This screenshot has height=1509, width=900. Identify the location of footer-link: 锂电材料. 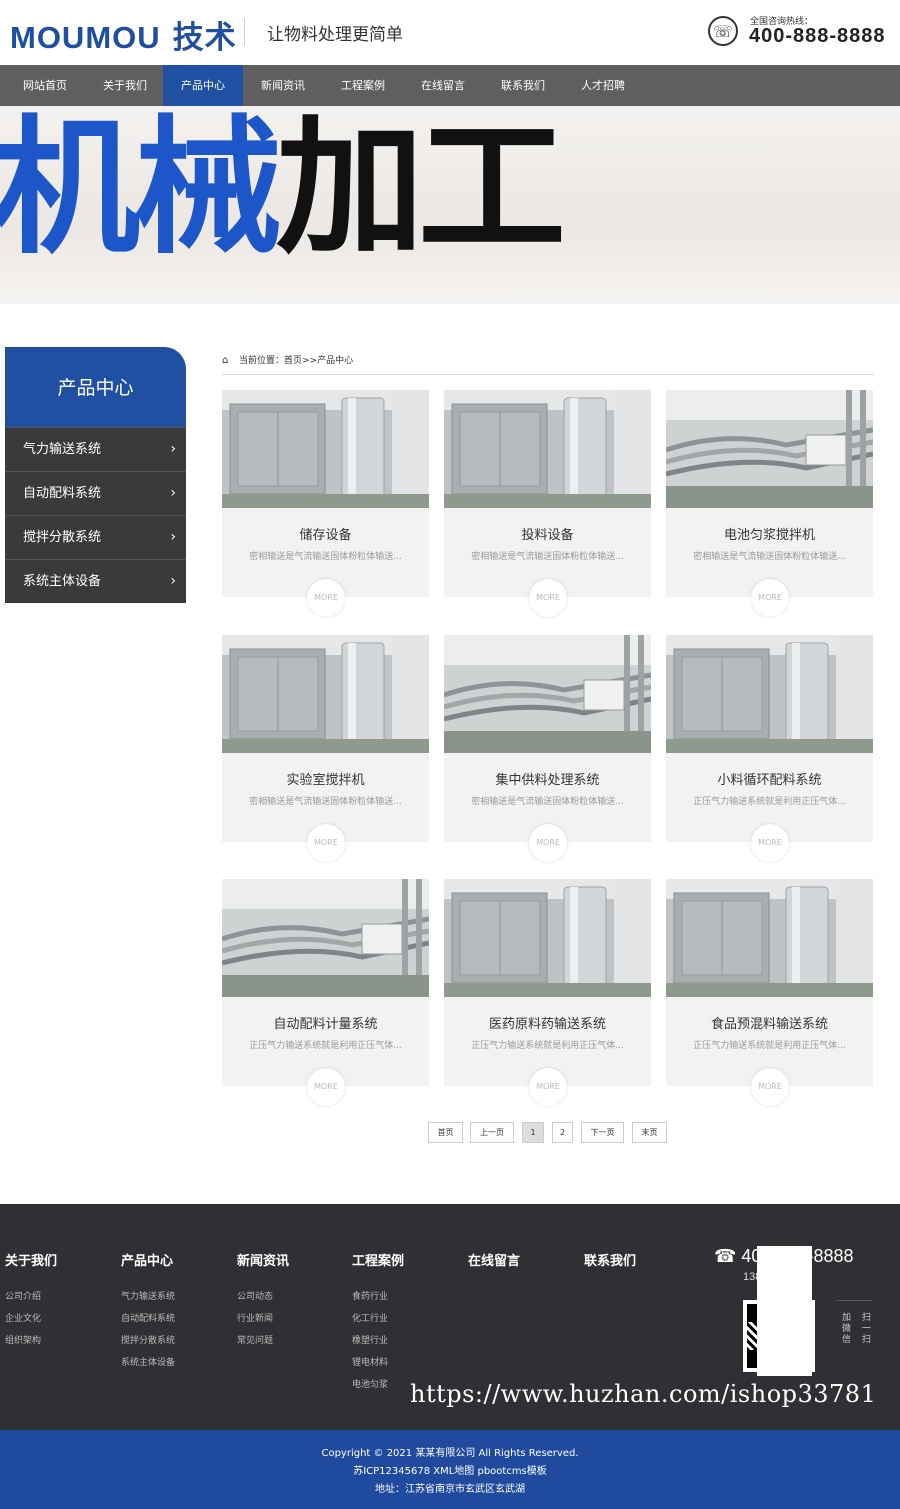
(370, 1361).